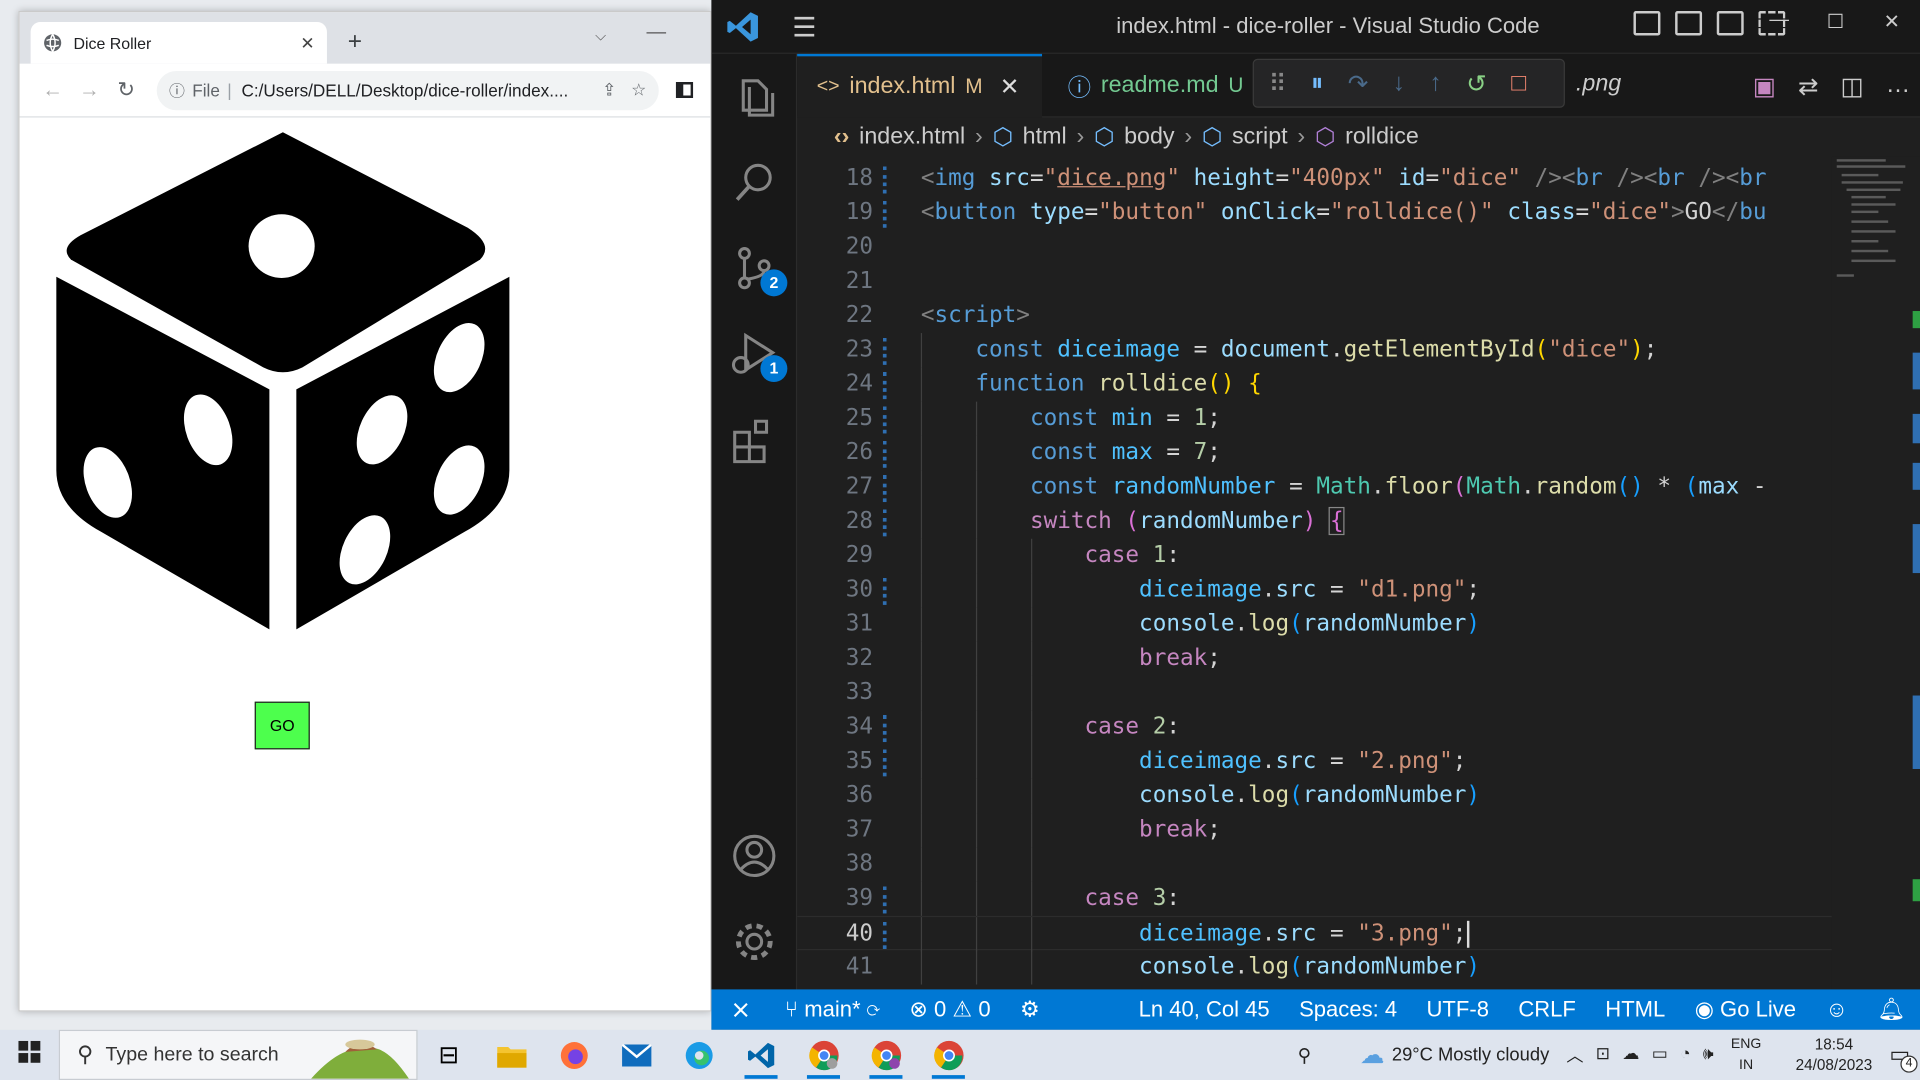 The image size is (1920, 1080). Describe the element at coordinates (1029, 1010) in the screenshot. I see `debug-status-icon: ⚙` at that location.